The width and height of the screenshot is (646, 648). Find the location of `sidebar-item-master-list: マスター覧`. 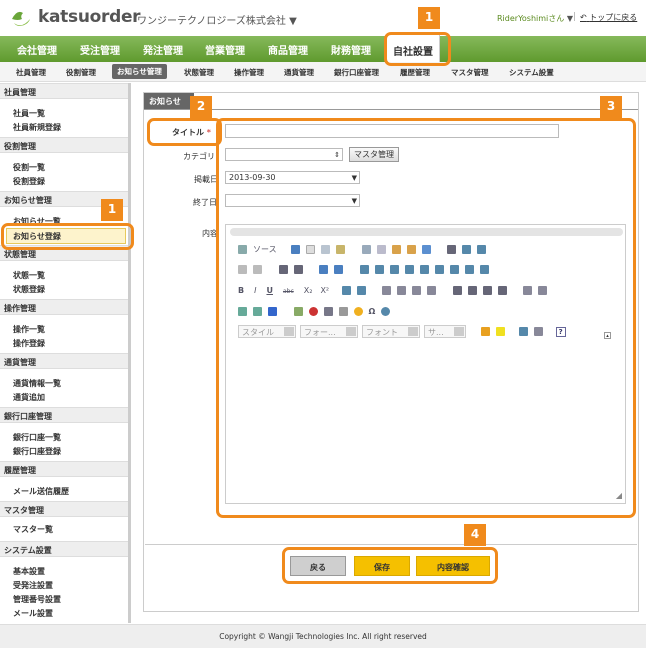

sidebar-item-master-list: マスター覧 is located at coordinates (33, 529).